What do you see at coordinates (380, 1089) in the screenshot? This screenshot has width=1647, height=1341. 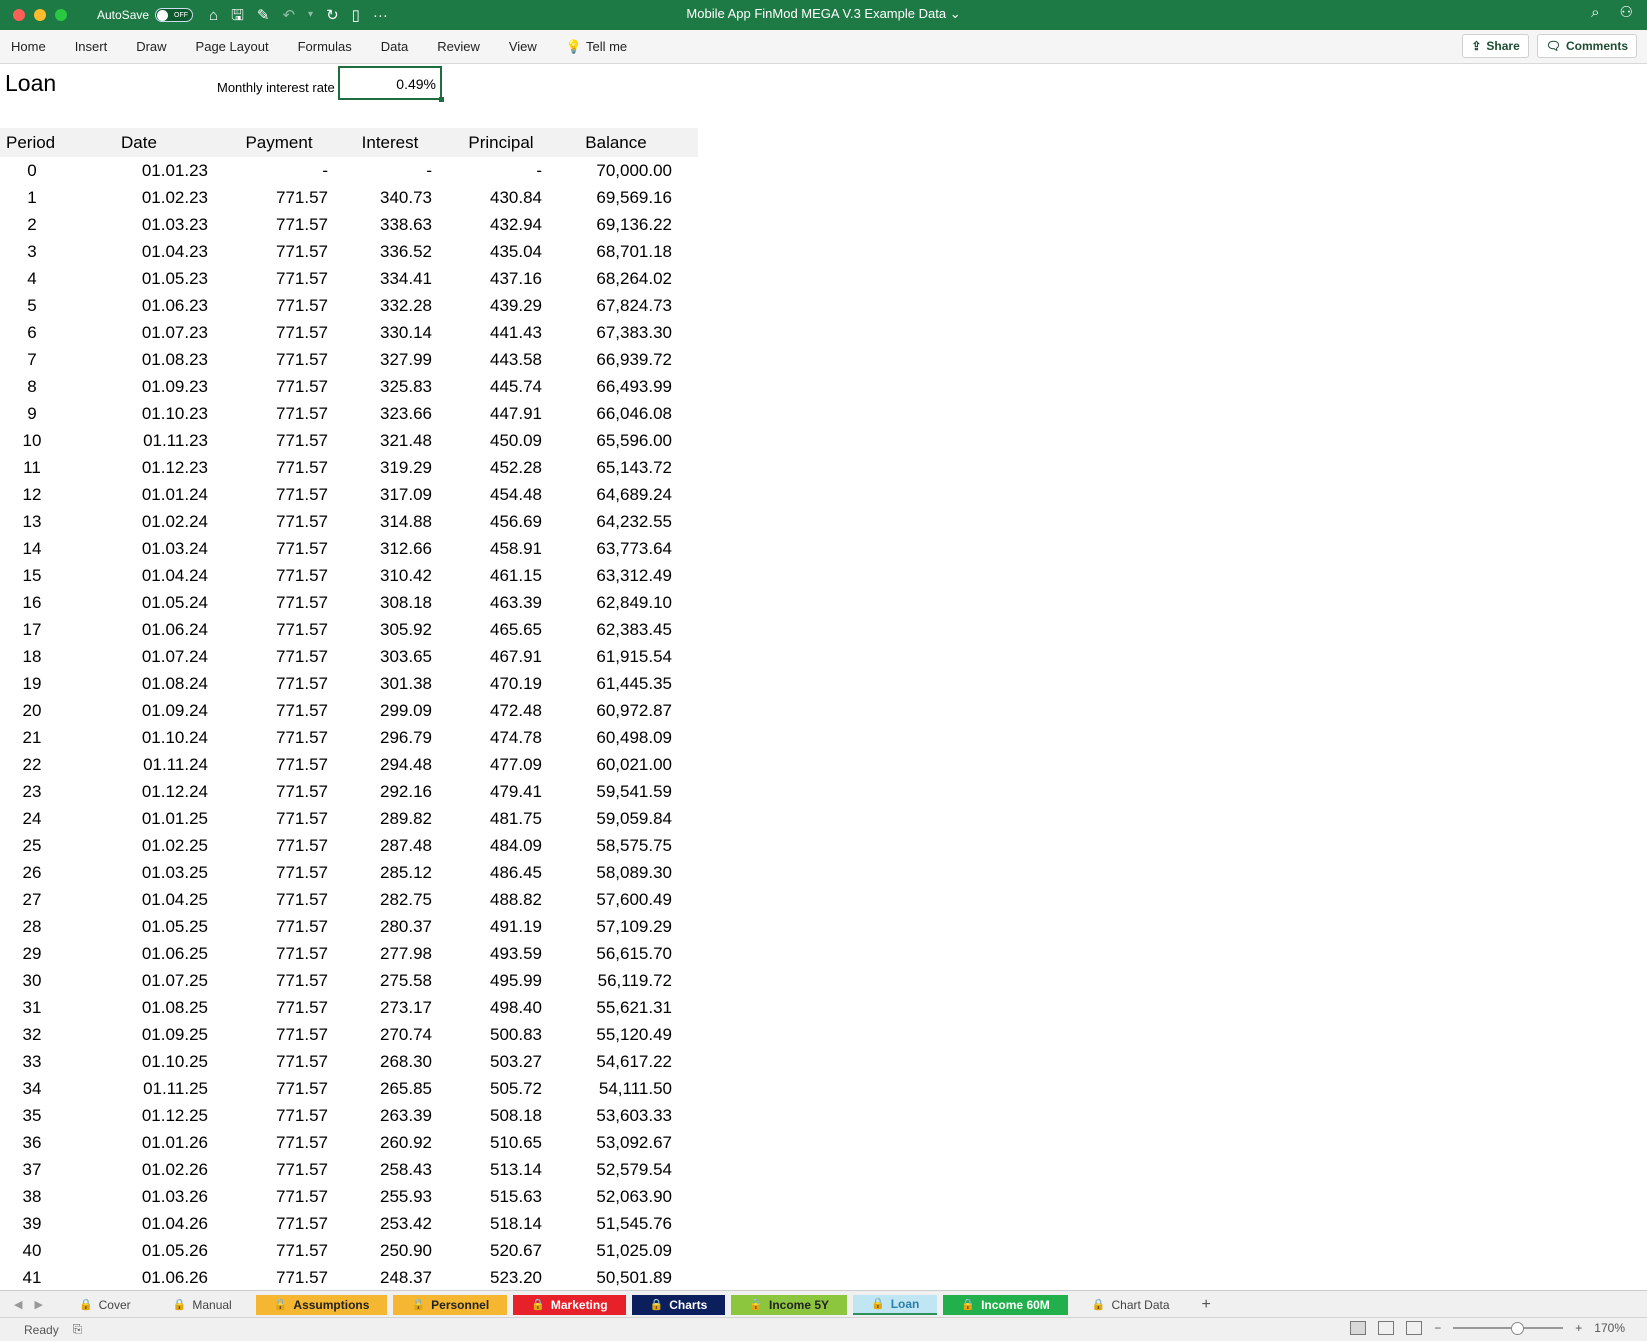 I see `cell-interest: 265.85` at bounding box center [380, 1089].